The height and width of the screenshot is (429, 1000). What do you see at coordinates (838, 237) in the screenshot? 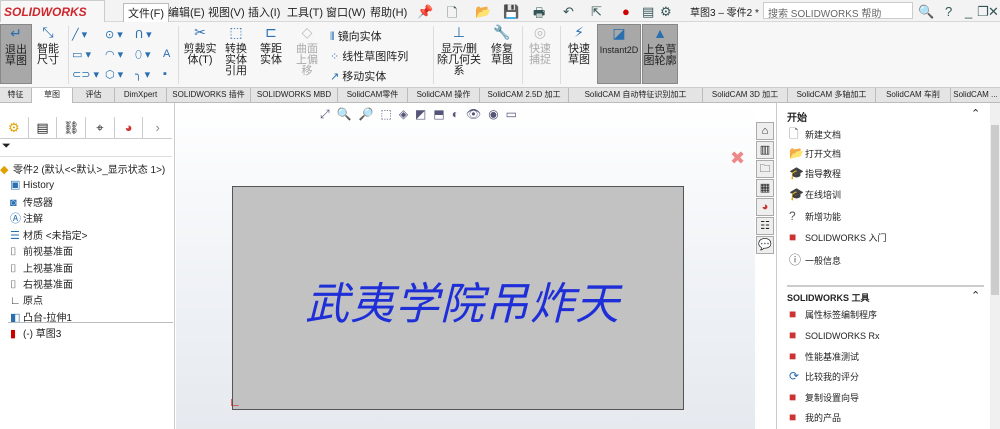
I see `intro-link: ■ SOLIDWORKS 入门` at bounding box center [838, 237].